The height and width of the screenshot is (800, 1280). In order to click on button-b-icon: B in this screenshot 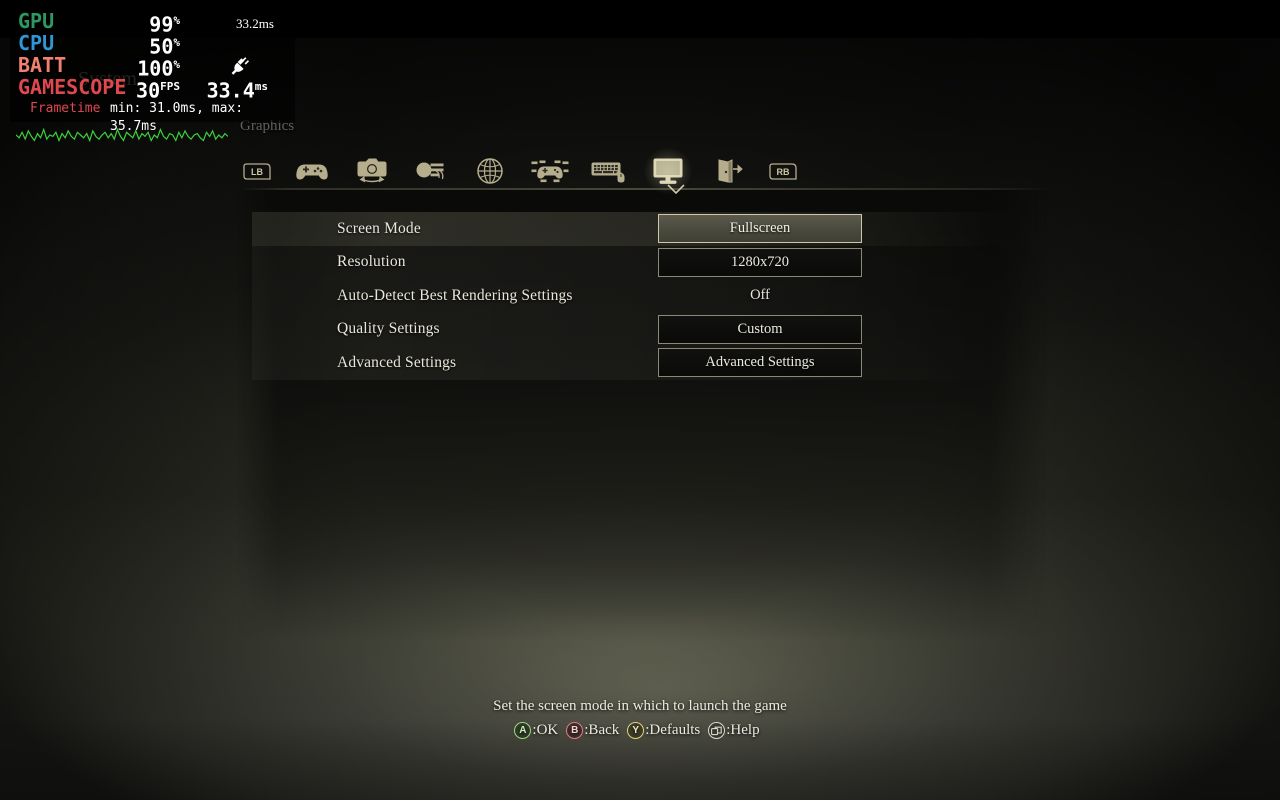, I will do `click(575, 730)`.